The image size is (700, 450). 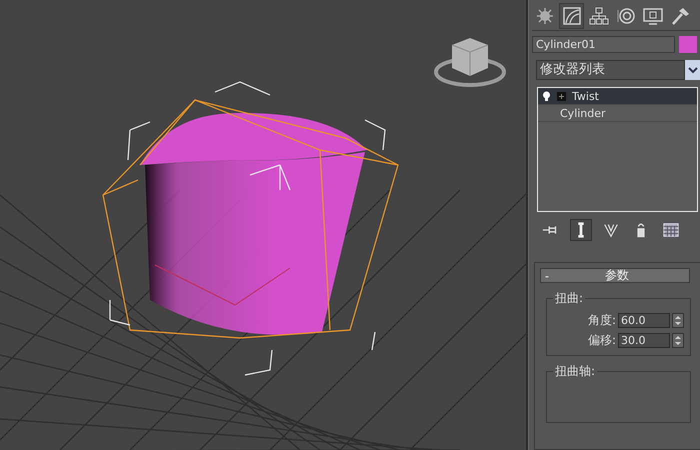 What do you see at coordinates (626, 16) in the screenshot?
I see `motion-tab-icon` at bounding box center [626, 16].